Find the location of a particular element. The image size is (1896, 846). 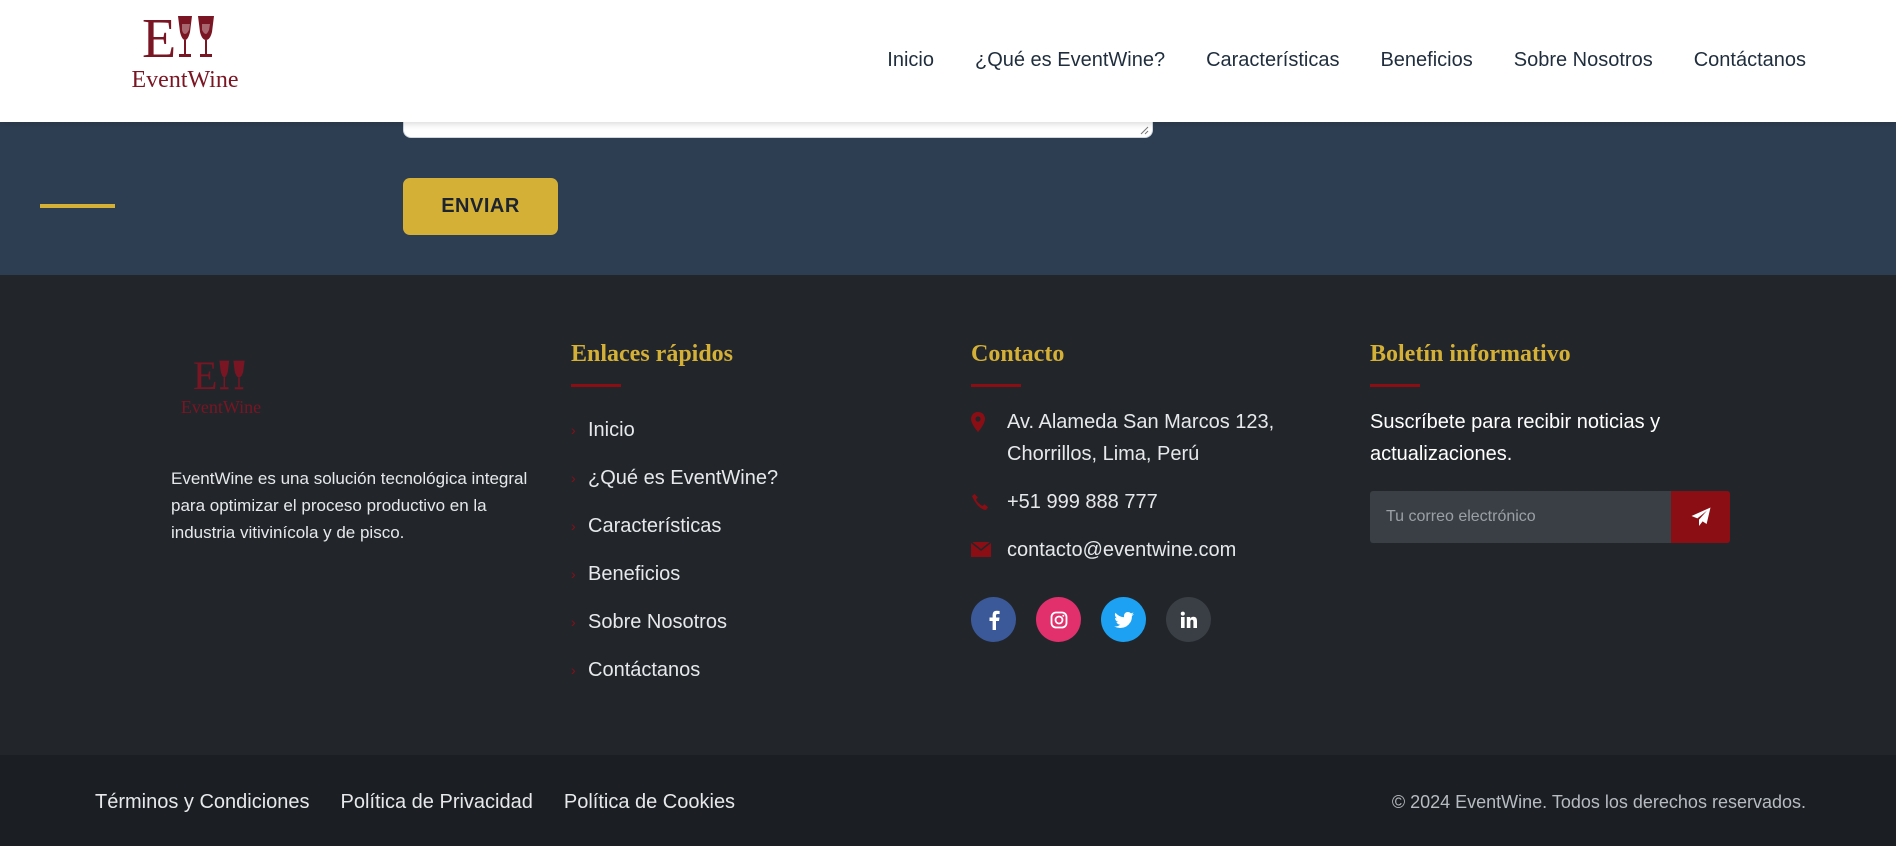

contact-rule is located at coordinates (996, 385).